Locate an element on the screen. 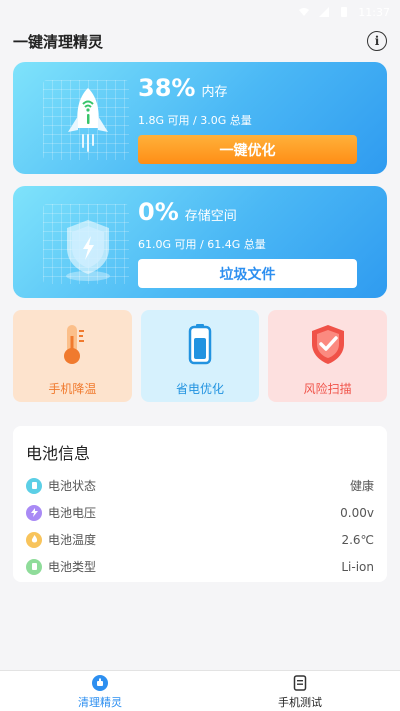 This screenshot has width=400, height=711. tile-label: 风险扫描 is located at coordinates (327, 389).